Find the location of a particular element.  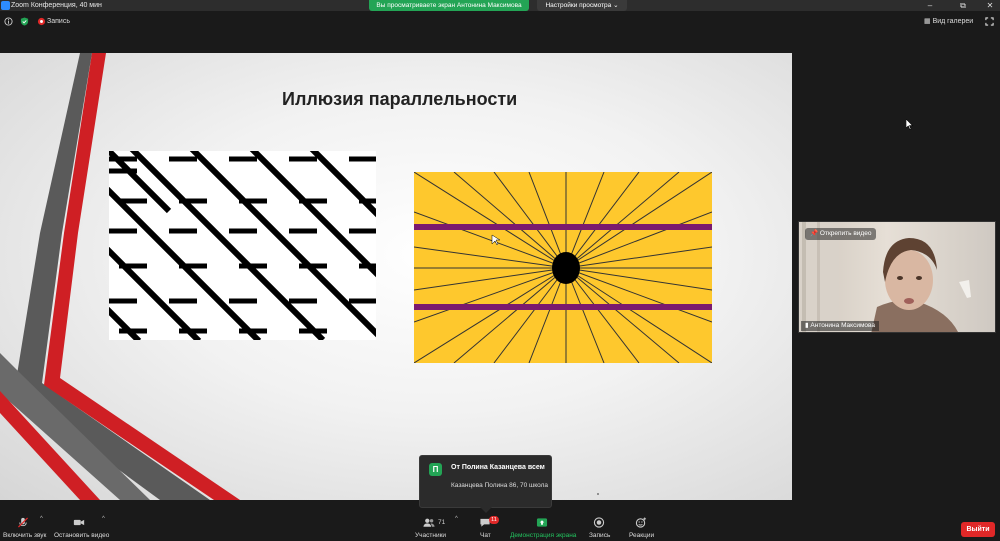

zoom-logo-icon is located at coordinates (5, 5).